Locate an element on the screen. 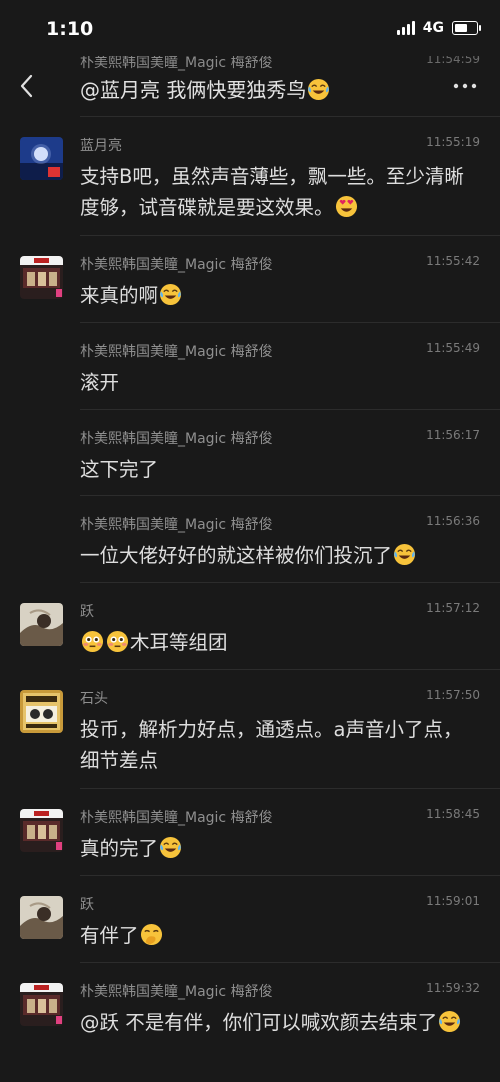  message-item: 跃 11:57:12 木耳等组团 is located at coordinates (260, 625).